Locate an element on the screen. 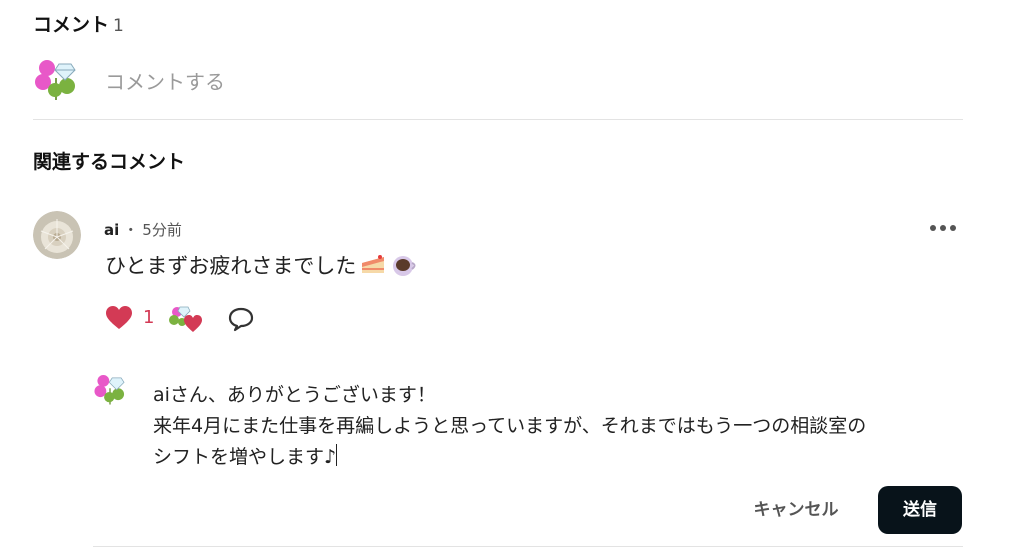 The height and width of the screenshot is (553, 1024). comments-header: コメント 1 is located at coordinates (78, 23).